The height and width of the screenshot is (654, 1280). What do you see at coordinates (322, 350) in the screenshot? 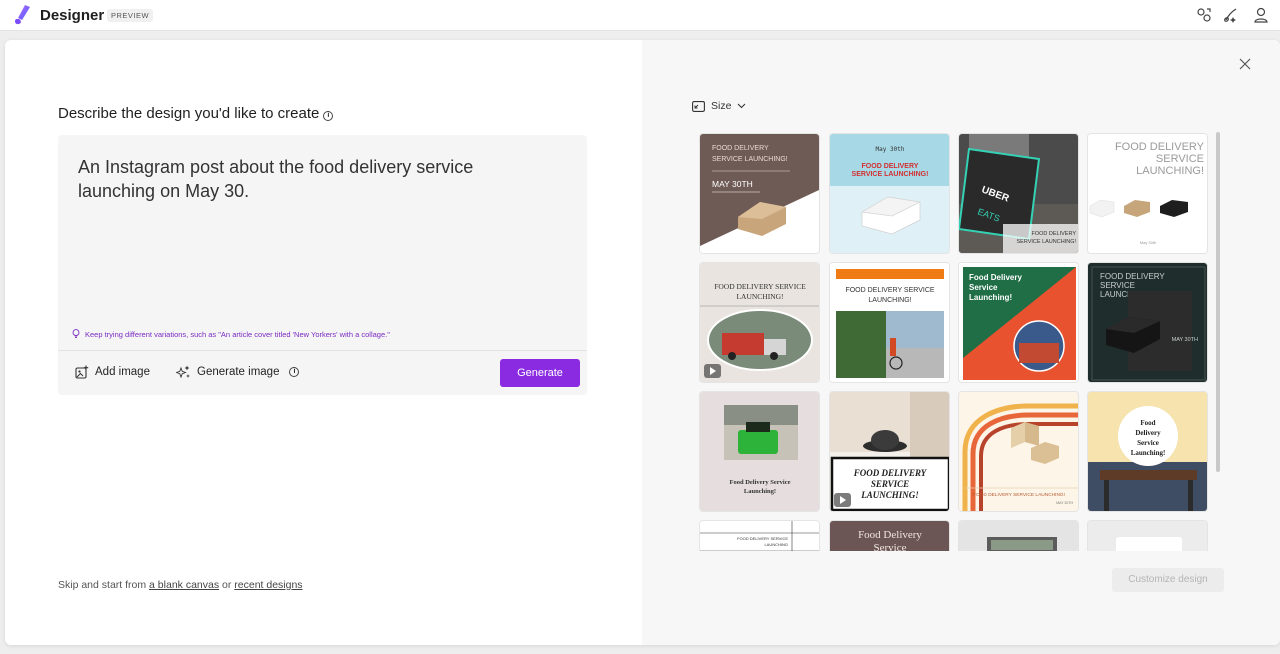
I see `divider` at bounding box center [322, 350].